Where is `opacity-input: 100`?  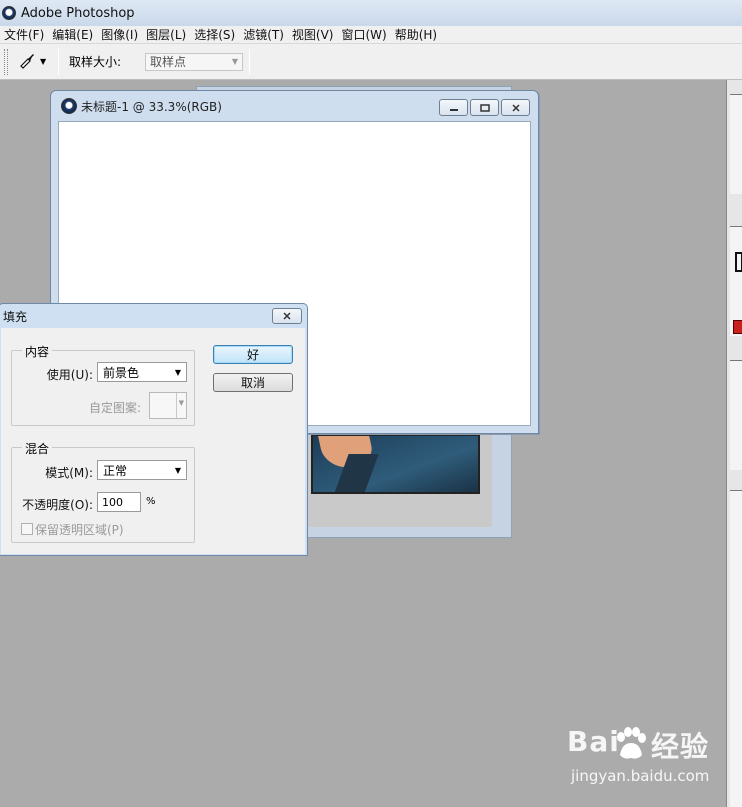
opacity-input: 100 is located at coordinates (119, 502).